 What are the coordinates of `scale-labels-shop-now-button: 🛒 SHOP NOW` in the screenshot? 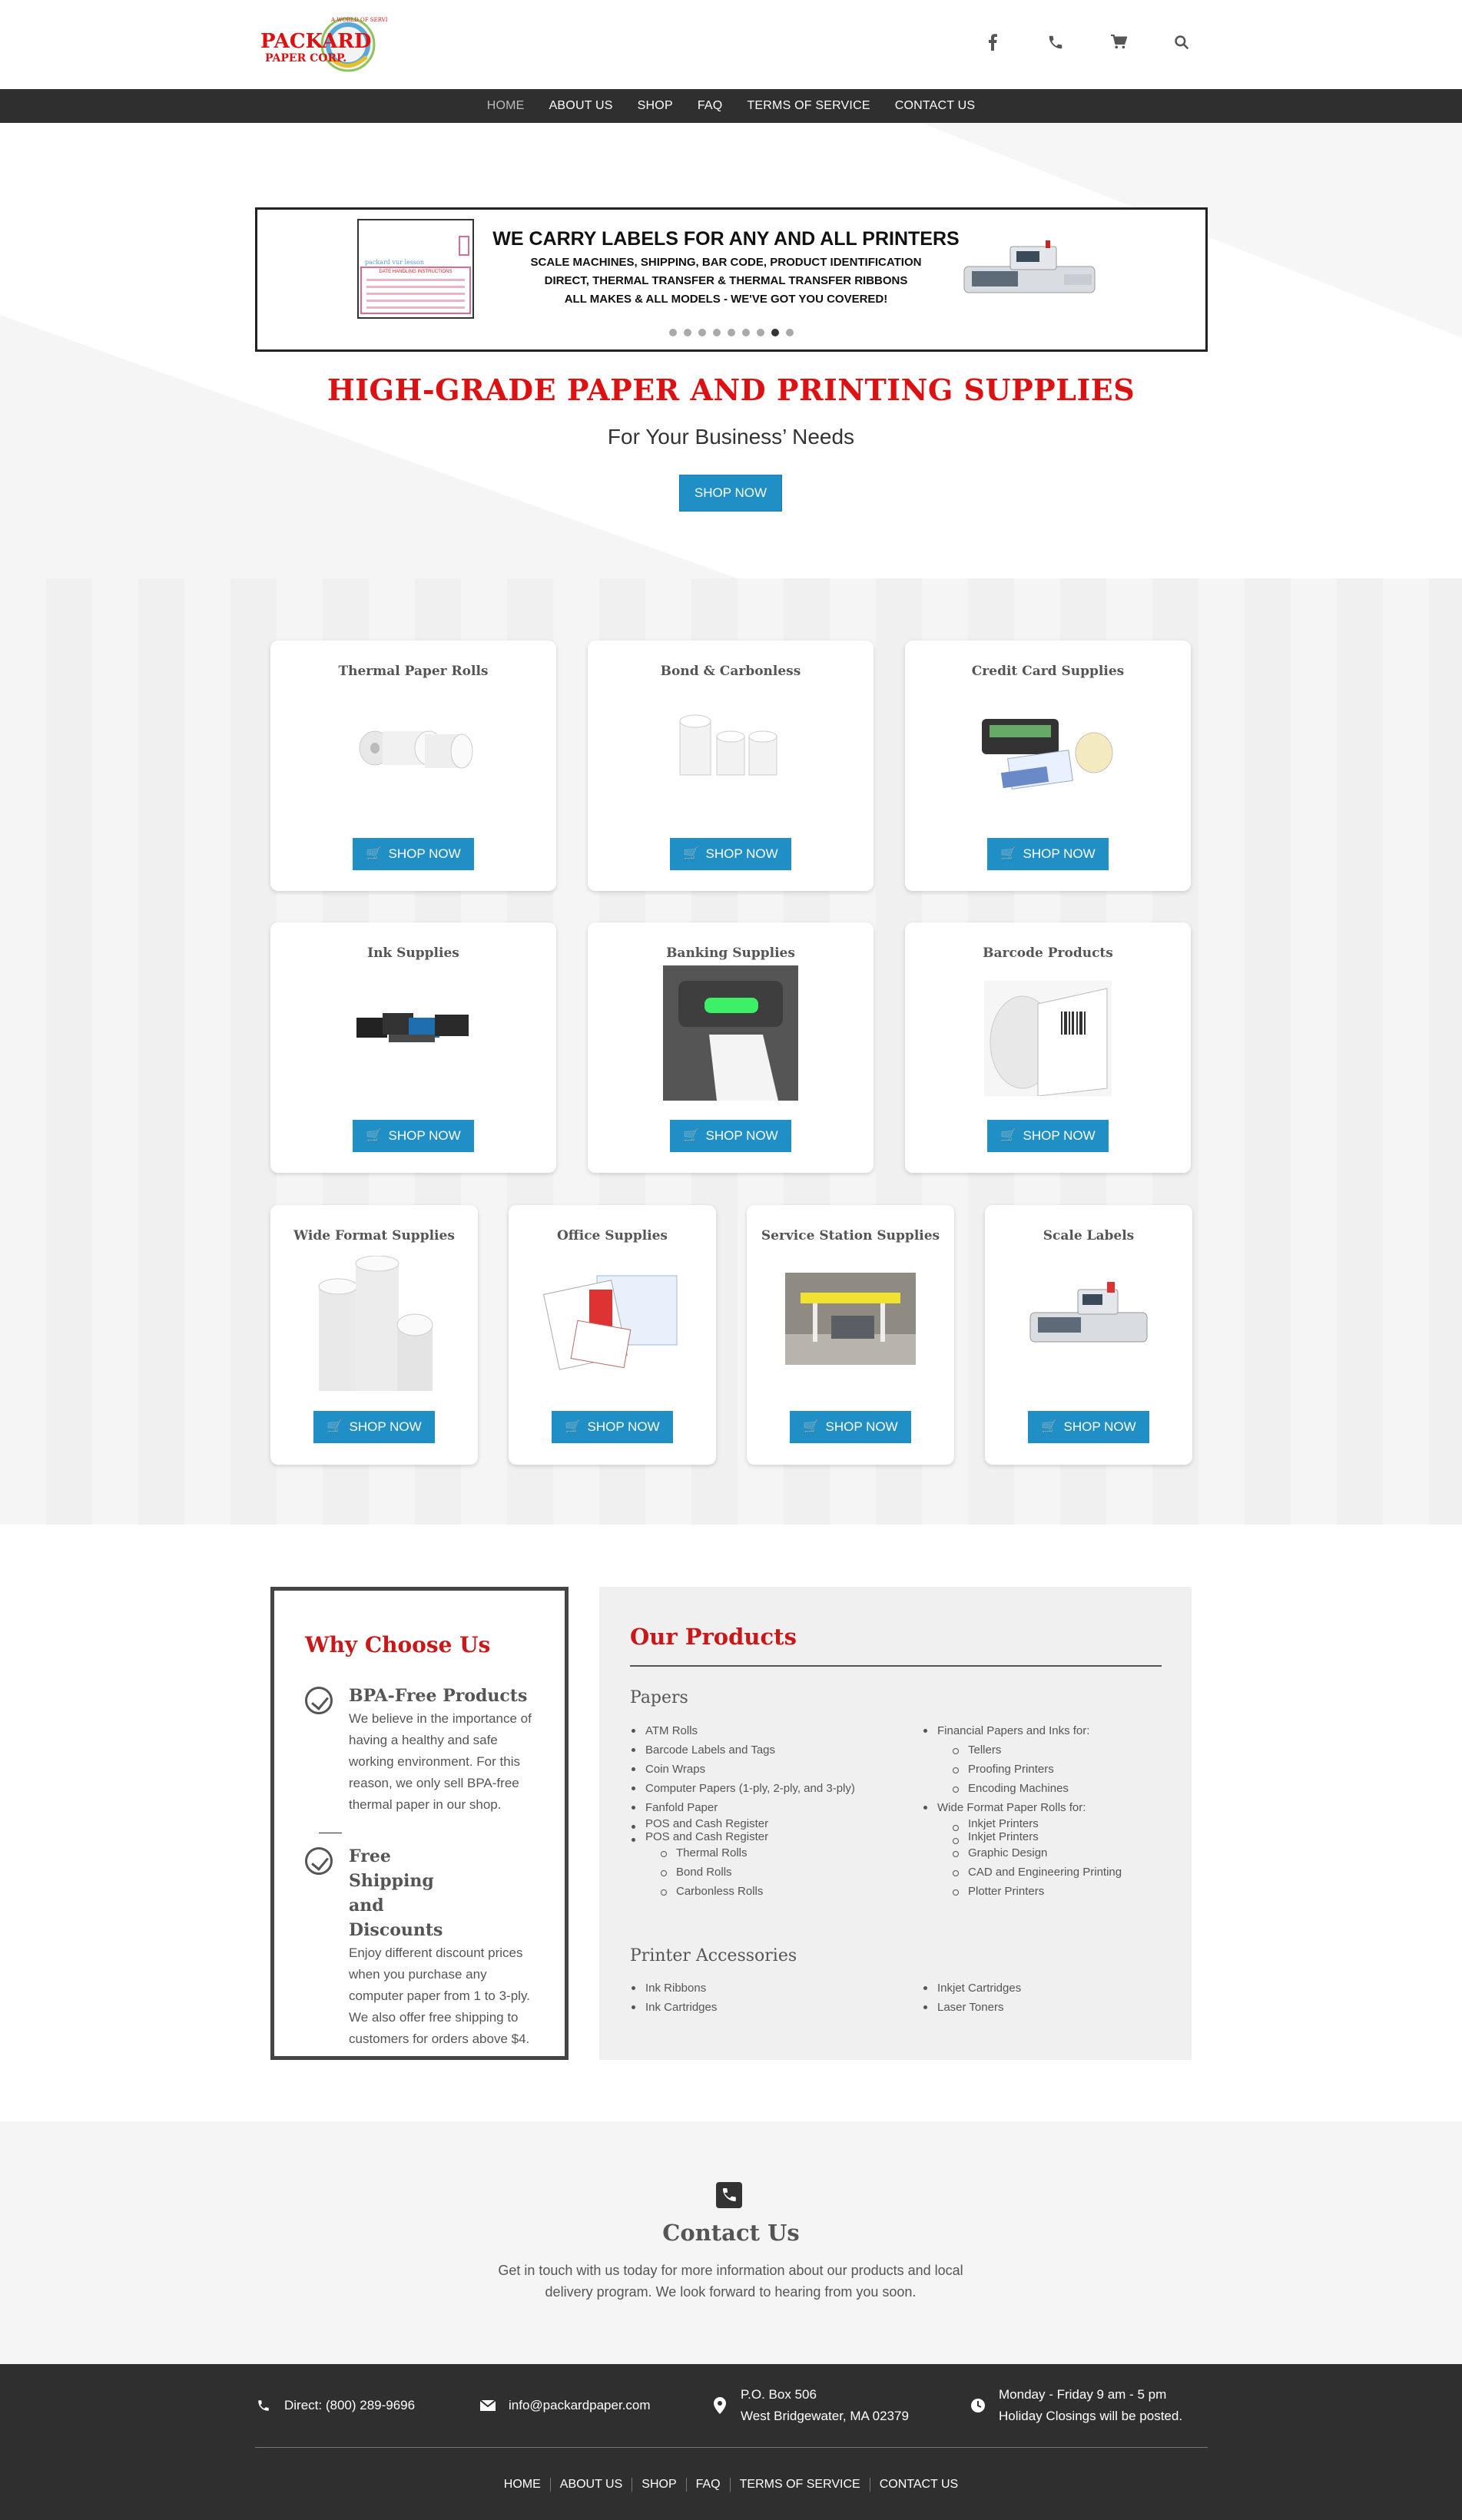 It's located at (1088, 1427).